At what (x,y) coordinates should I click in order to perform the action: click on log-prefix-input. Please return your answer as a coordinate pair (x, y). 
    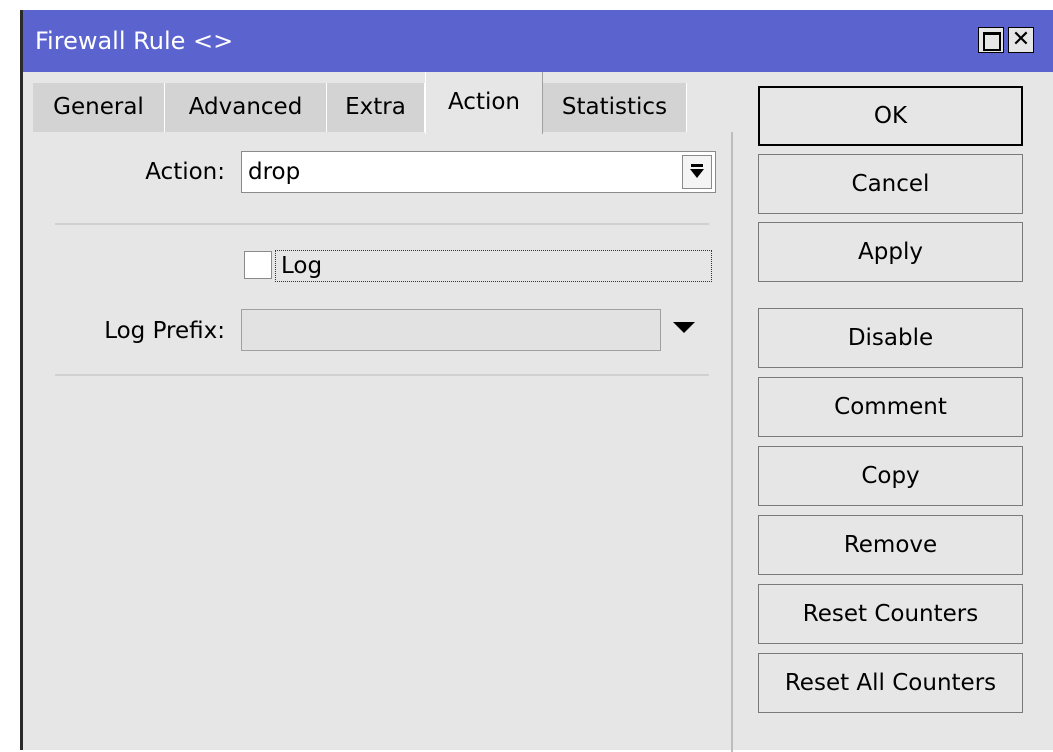
    Looking at the image, I should click on (451, 330).